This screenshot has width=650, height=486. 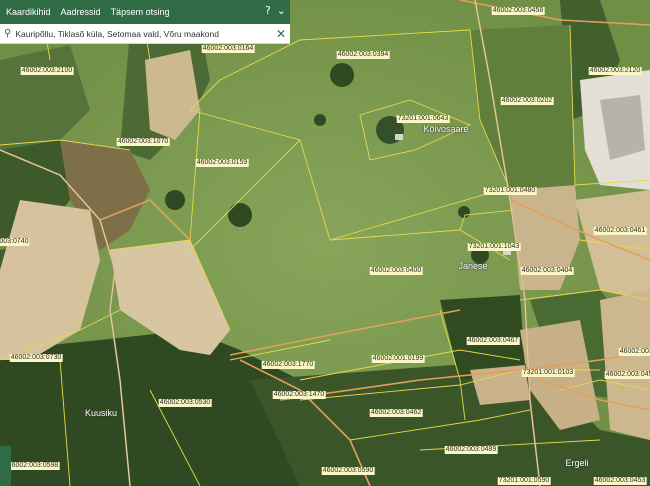 I want to click on parcel-label: 73201:001:0103, so click(x=548, y=373).